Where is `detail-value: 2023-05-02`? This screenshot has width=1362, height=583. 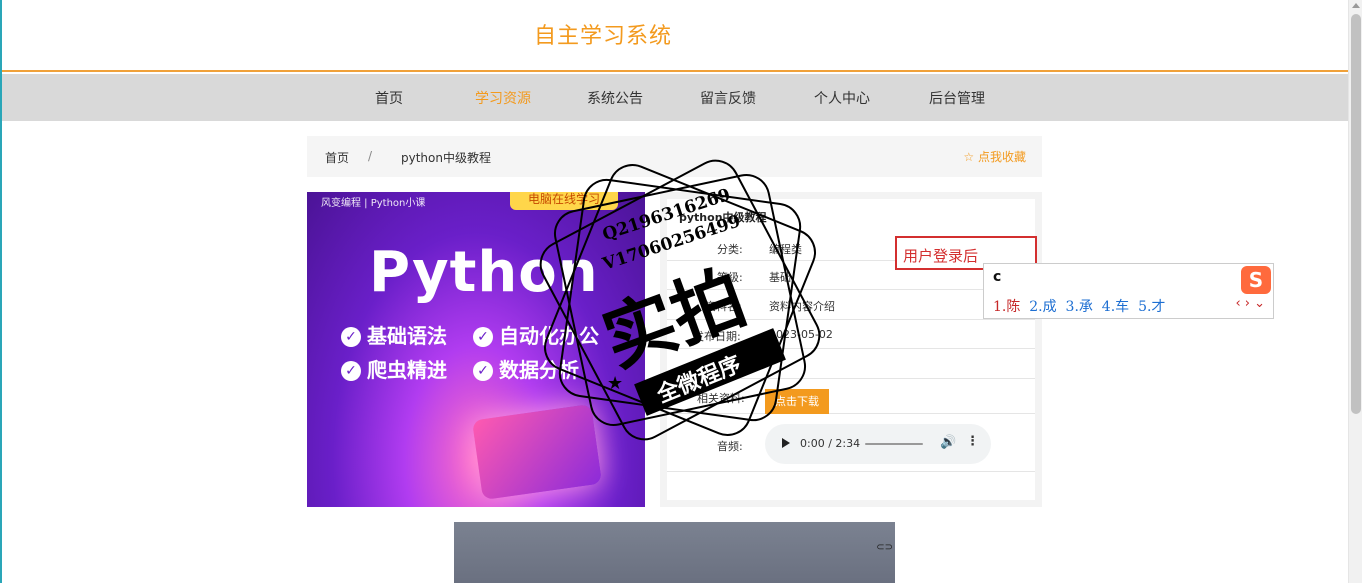
detail-value: 2023-05-02 is located at coordinates (801, 334).